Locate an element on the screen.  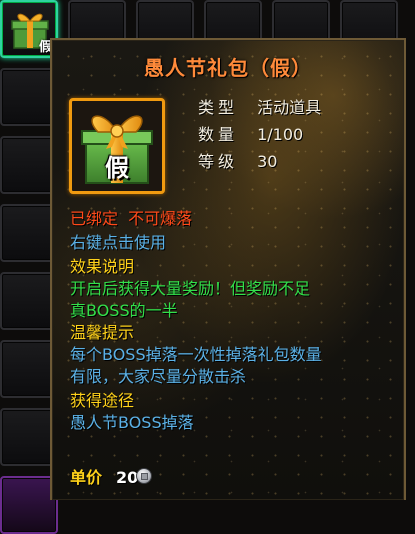
property-key: 数量 is located at coordinates (218, 134).